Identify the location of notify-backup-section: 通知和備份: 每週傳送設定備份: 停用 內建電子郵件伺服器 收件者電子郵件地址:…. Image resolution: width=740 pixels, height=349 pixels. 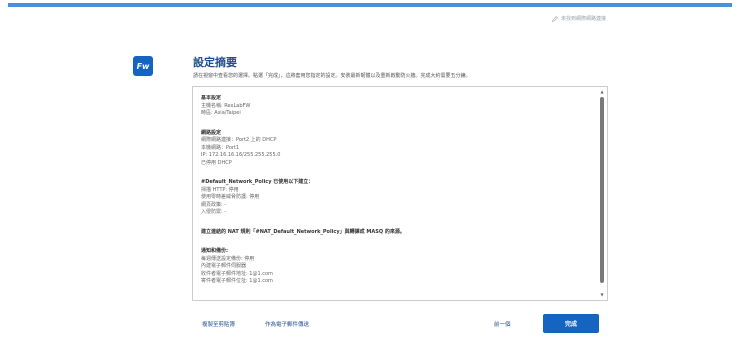
(397, 267).